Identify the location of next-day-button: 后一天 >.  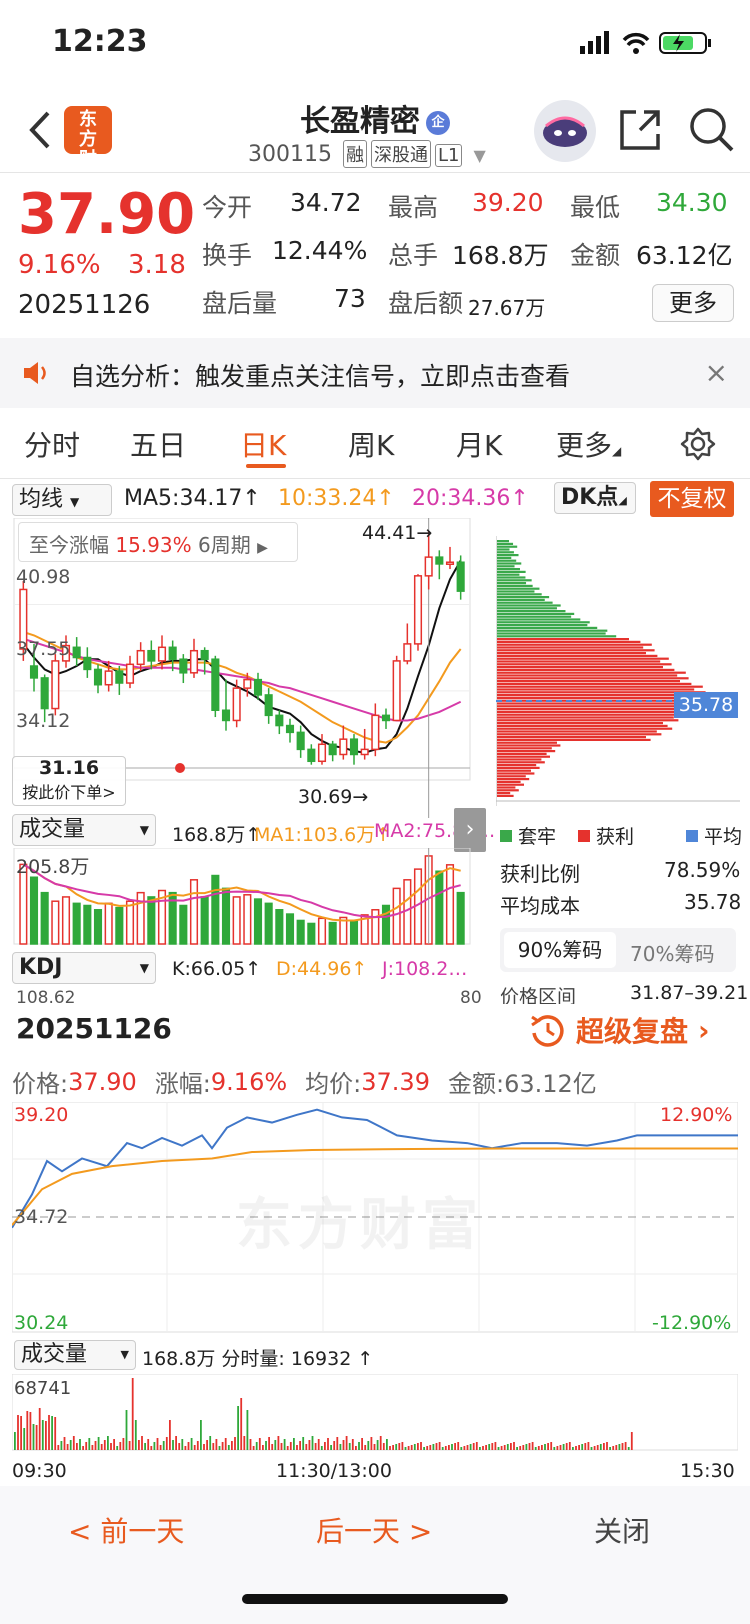
(374, 1530).